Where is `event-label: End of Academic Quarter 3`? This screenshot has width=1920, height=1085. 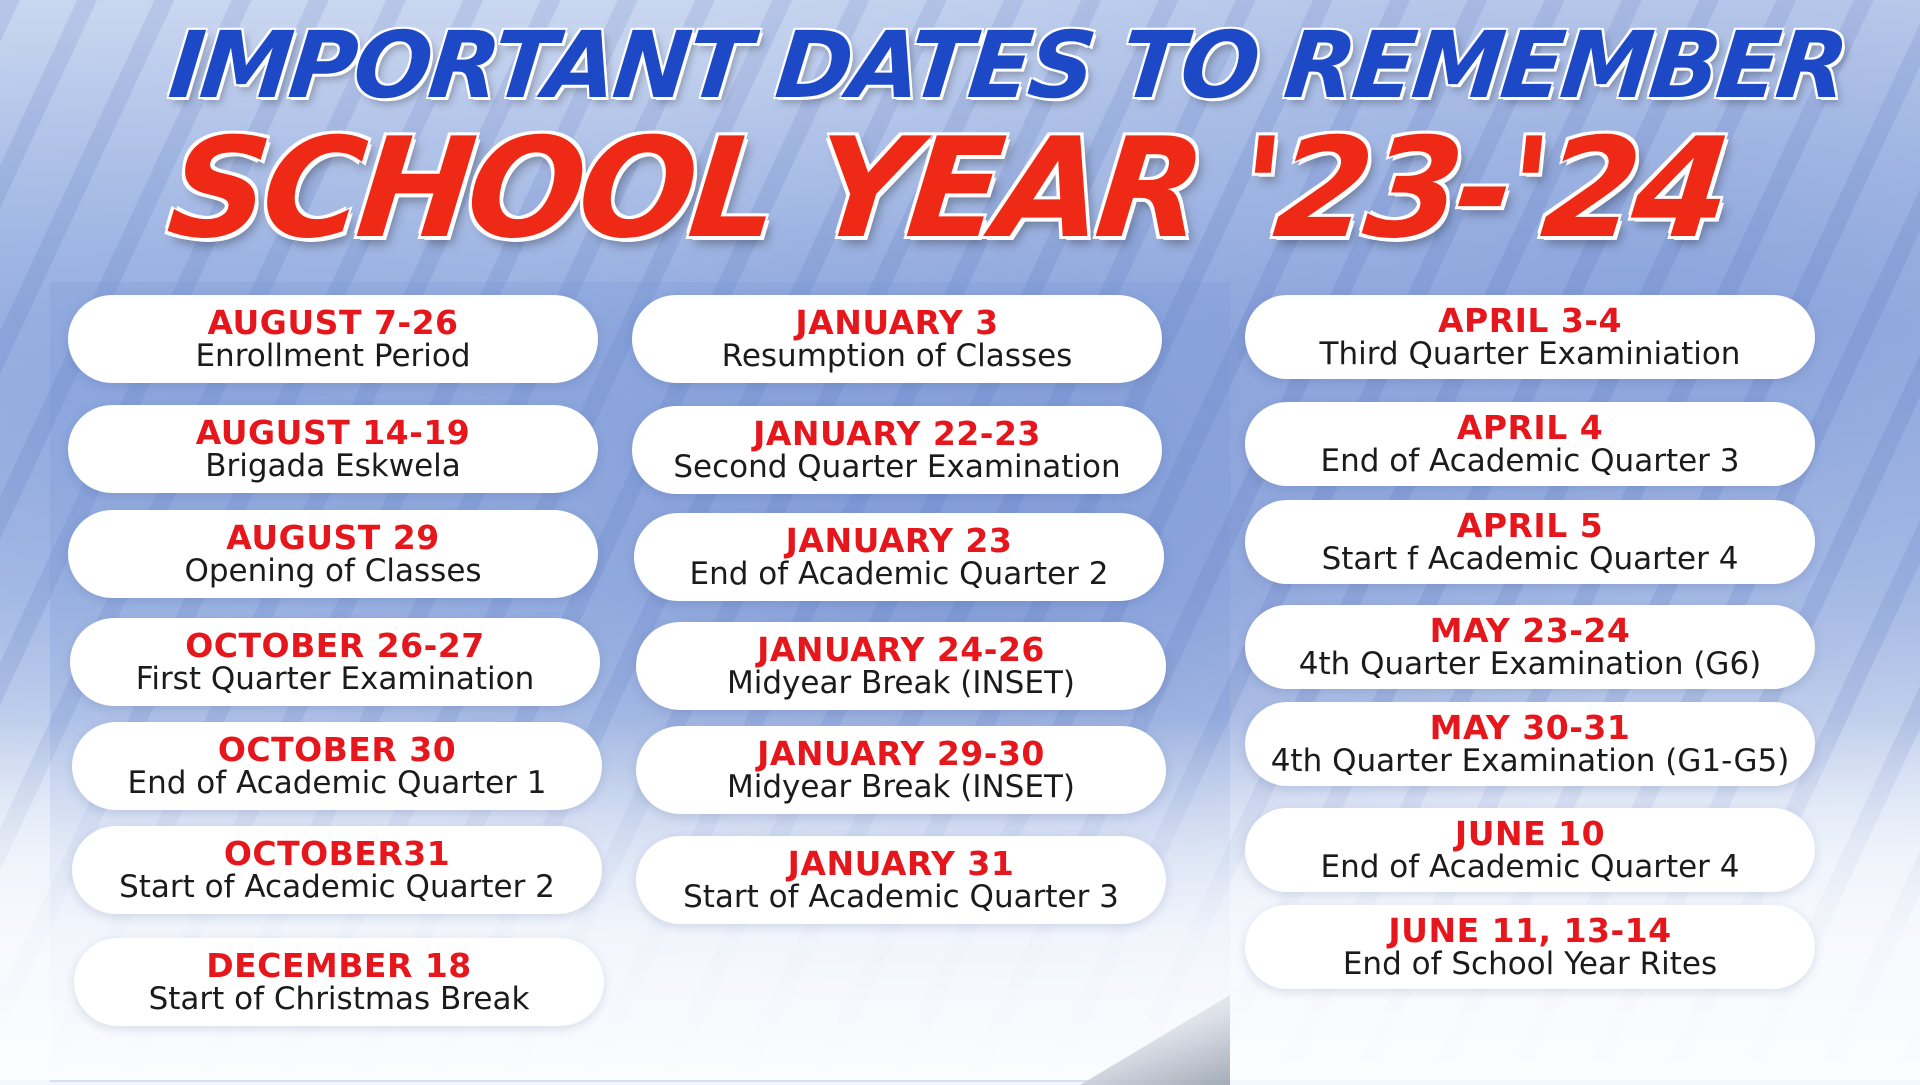
event-label: End of Academic Quarter 3 is located at coordinates (1530, 461).